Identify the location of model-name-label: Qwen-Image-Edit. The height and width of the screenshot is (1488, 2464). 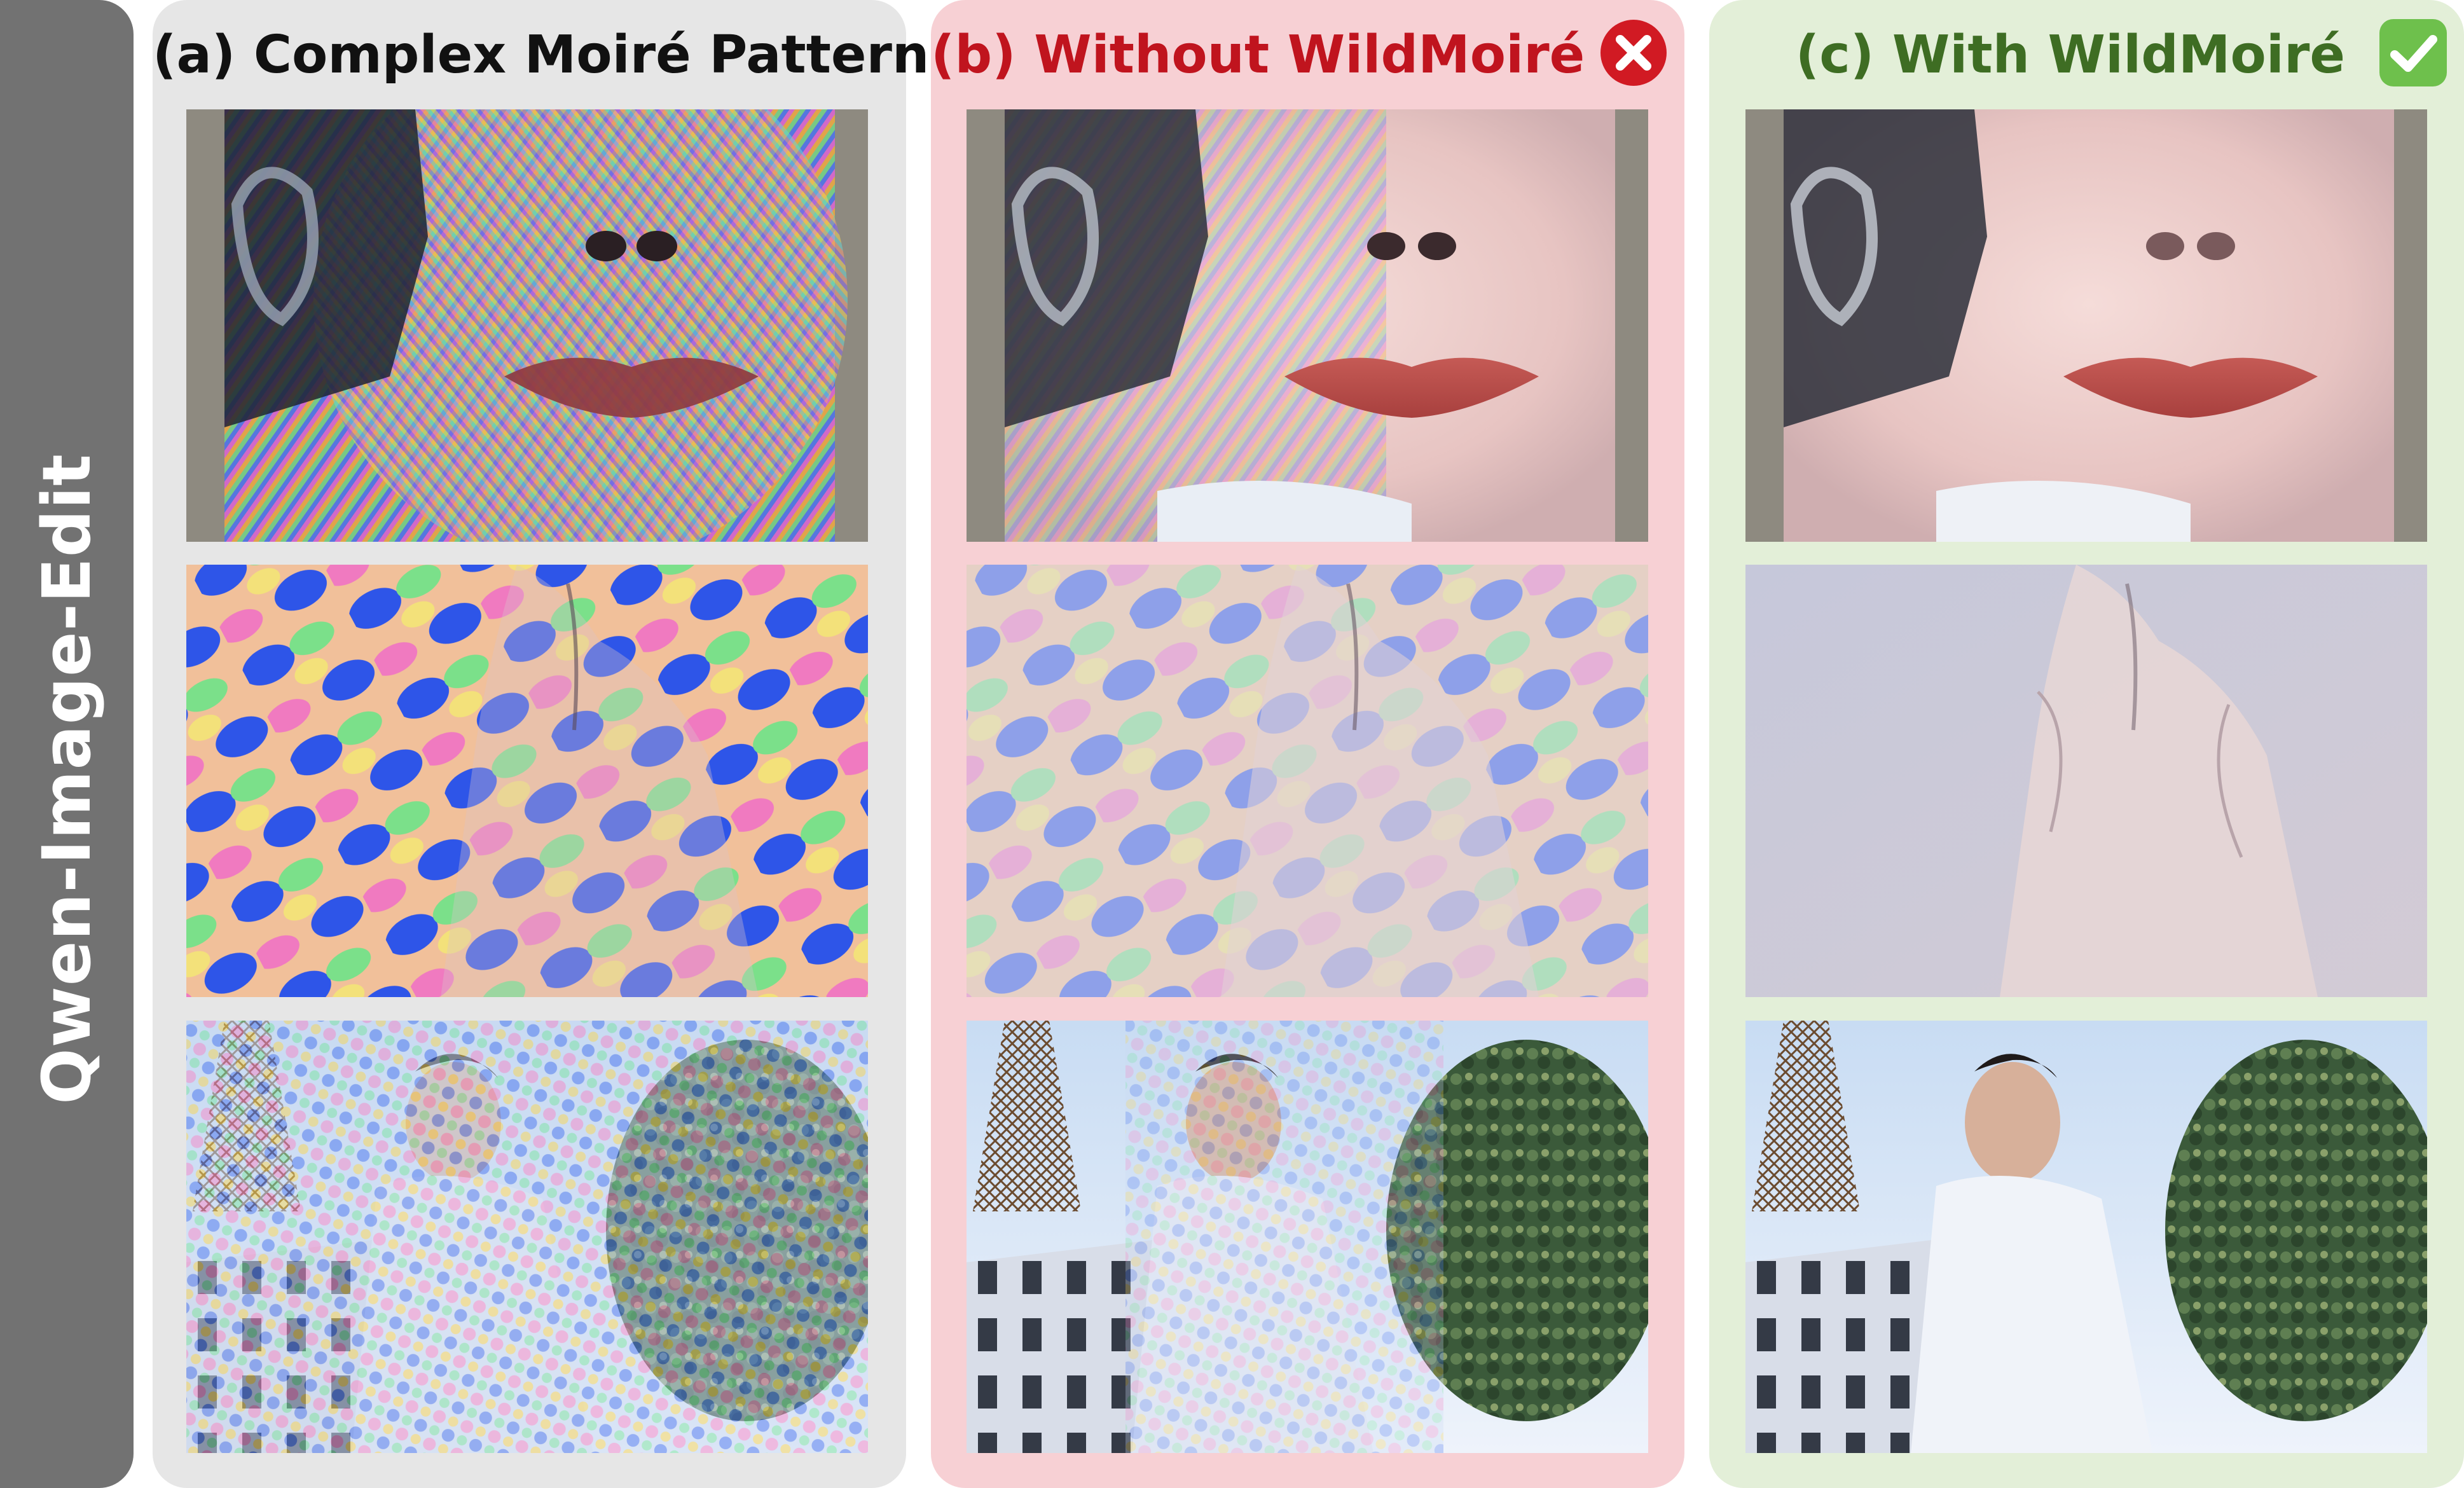
(67, 779).